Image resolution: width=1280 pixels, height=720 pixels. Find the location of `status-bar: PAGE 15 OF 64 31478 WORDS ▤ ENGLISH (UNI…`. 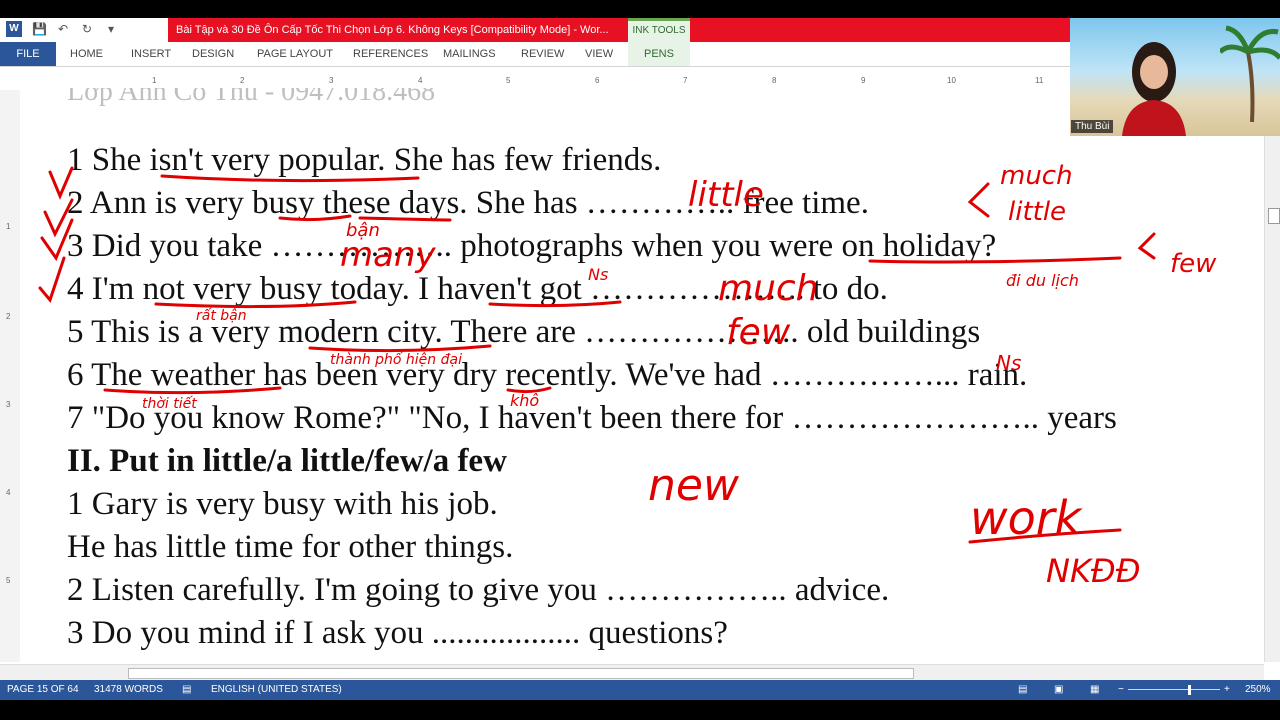

status-bar: PAGE 15 OF 64 31478 WORDS ▤ ENGLISH (UNI… is located at coordinates (640, 690).